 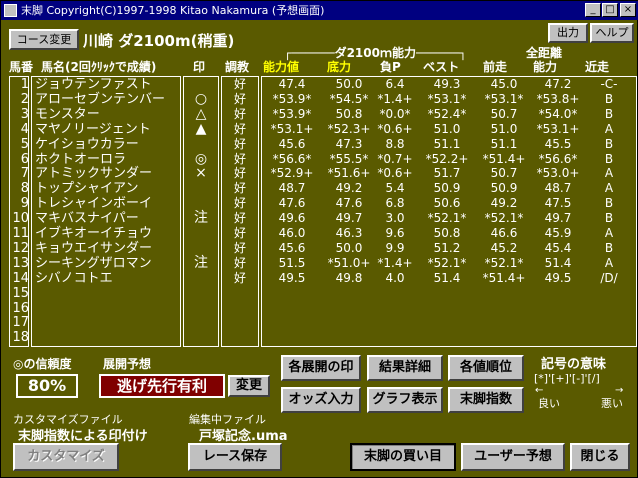 I want to click on row-horse-name: キョウエイサンダー, so click(x=108, y=248).